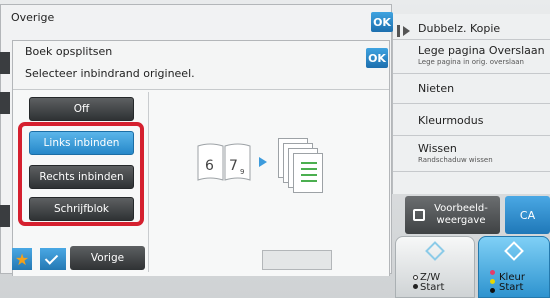 The height and width of the screenshot is (298, 550). What do you see at coordinates (297, 260) in the screenshot?
I see `mini-preview-thumbnail` at bounding box center [297, 260].